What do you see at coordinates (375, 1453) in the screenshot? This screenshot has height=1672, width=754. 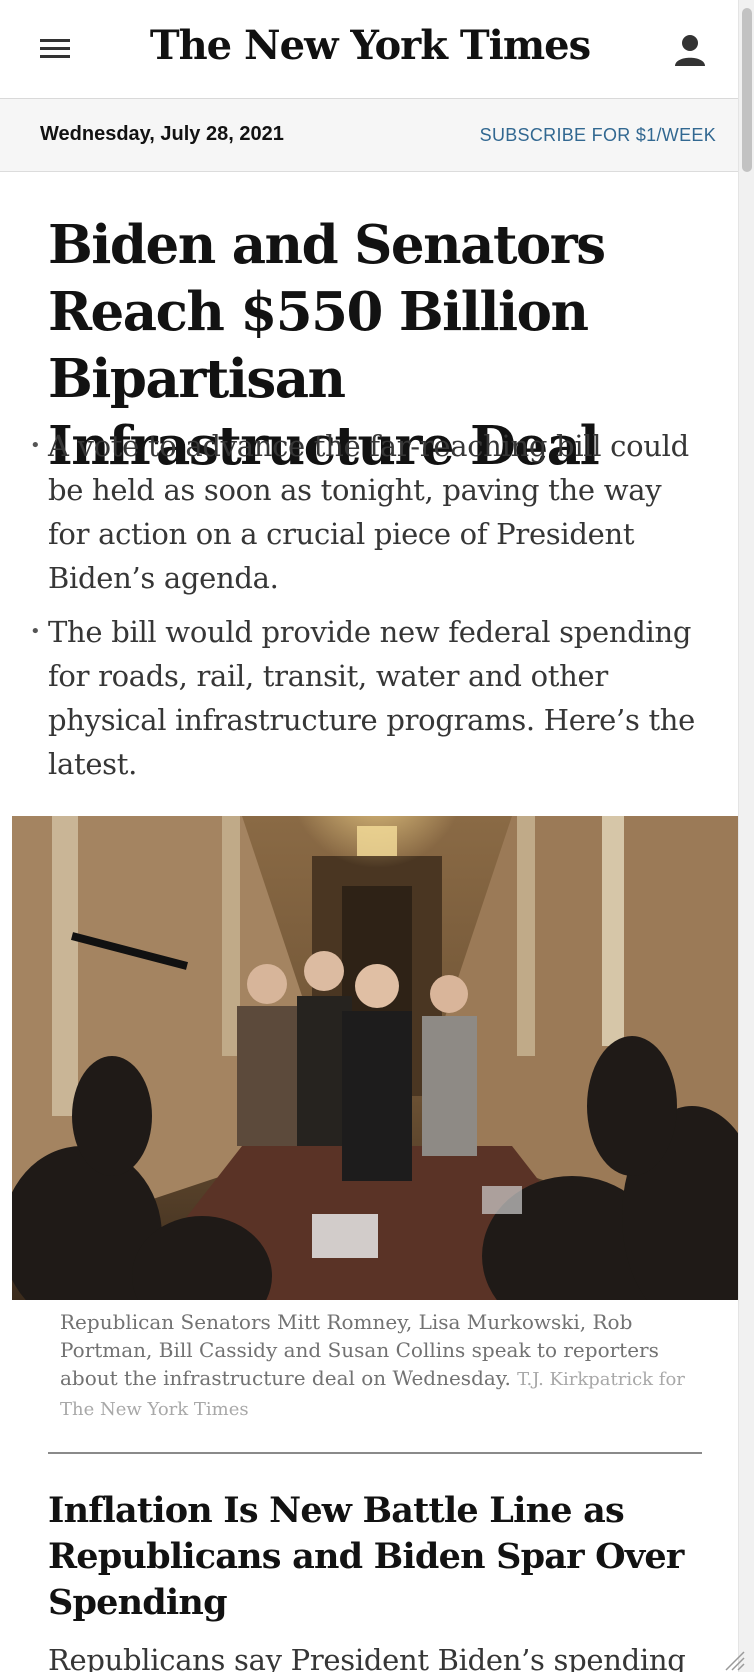 I see `story-divider` at bounding box center [375, 1453].